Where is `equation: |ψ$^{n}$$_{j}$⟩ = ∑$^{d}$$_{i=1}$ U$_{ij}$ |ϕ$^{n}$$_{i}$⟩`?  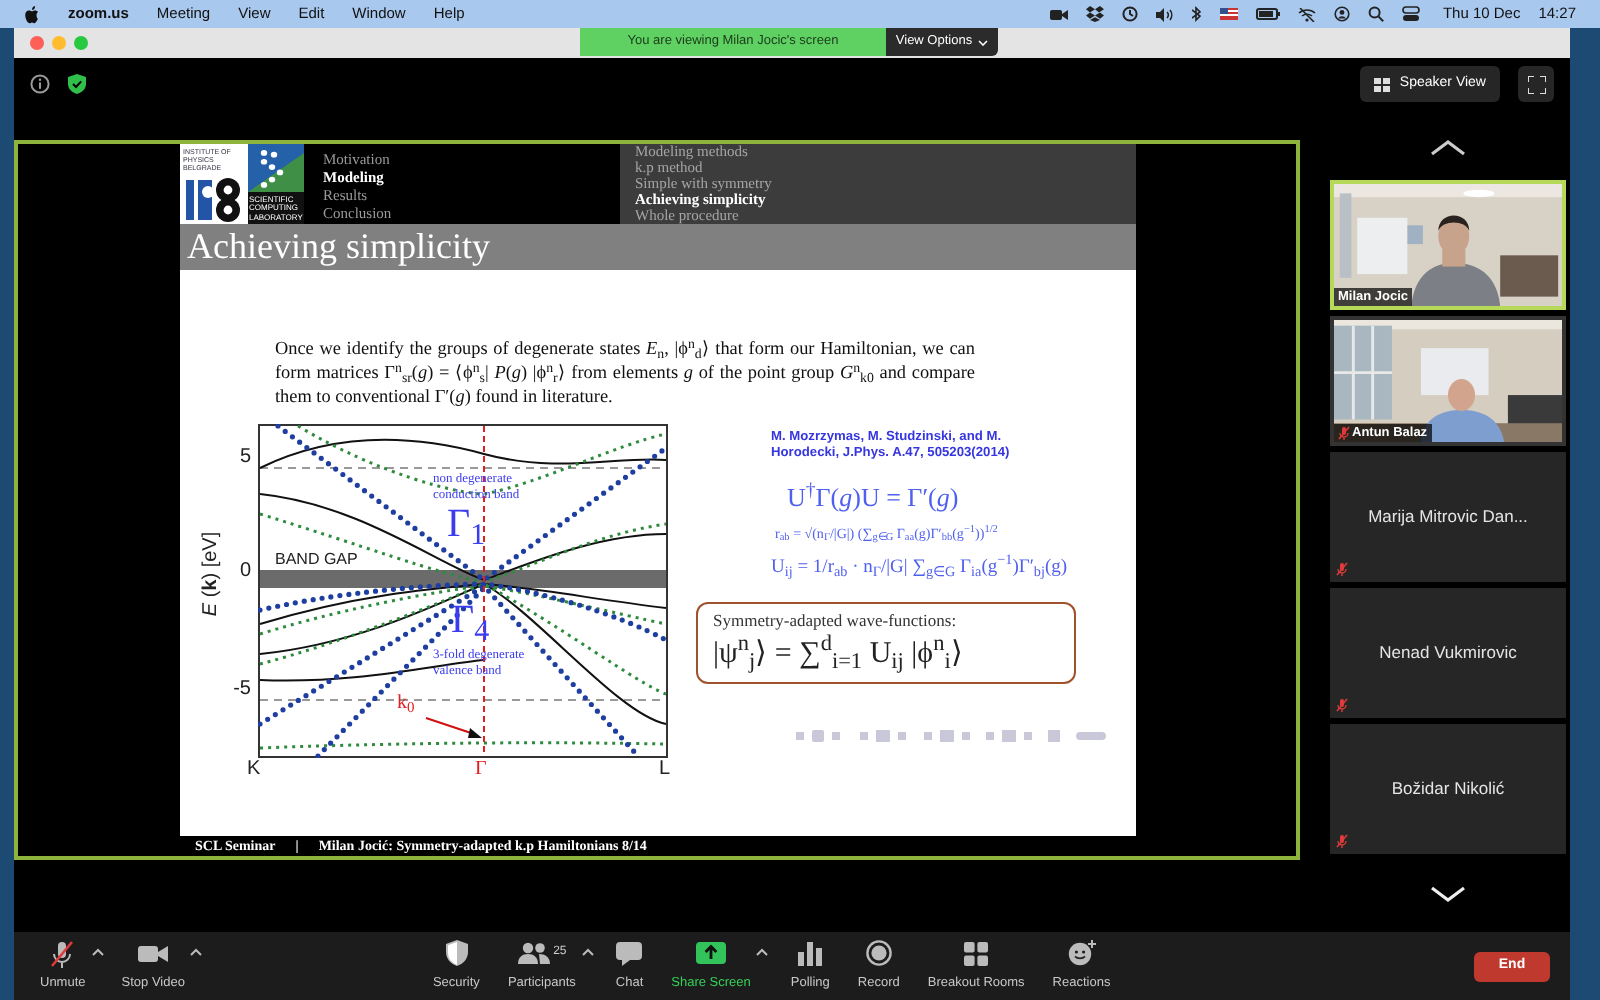 equation: |ψ$^{n}$$_{j}$⟩ = ∑$^{d}$$_{i=1}$ U$_{ij}$ |ϕ$^{n}$$_{i}$⟩ is located at coordinates (839, 654).